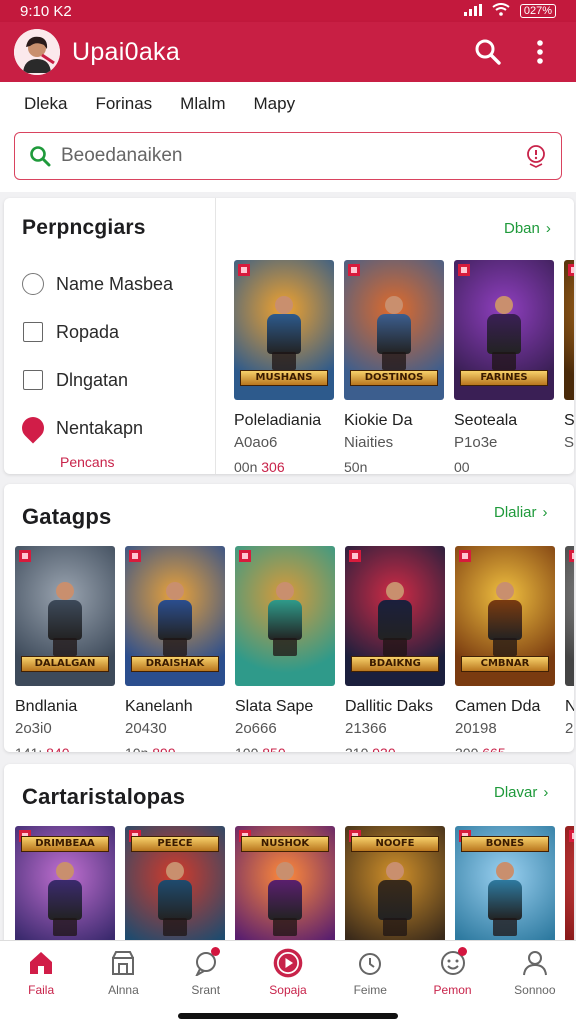 This screenshot has width=576, height=1024. What do you see at coordinates (498, 706) in the screenshot?
I see `game-title: Camen Dda` at bounding box center [498, 706].